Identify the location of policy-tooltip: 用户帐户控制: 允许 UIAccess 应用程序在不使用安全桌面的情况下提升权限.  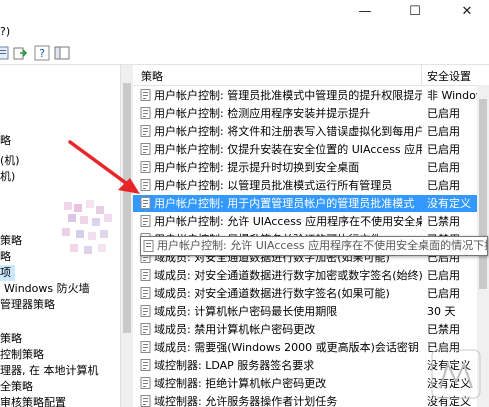
(314, 246).